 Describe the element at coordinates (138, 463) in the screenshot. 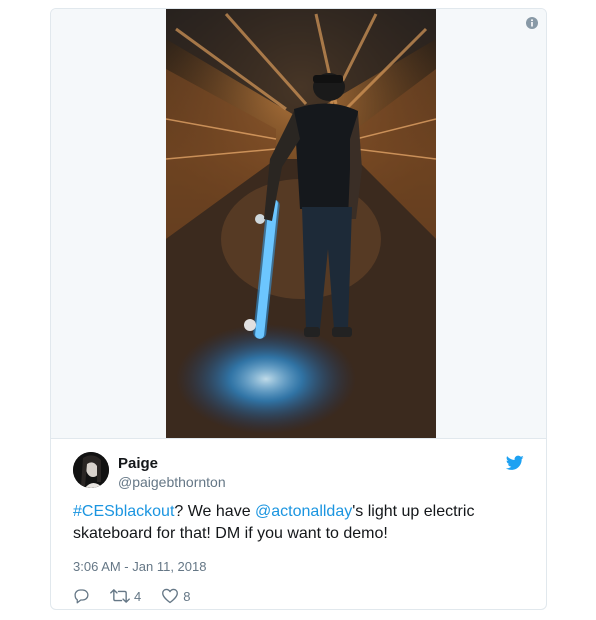

I see `display-name: Paige` at that location.